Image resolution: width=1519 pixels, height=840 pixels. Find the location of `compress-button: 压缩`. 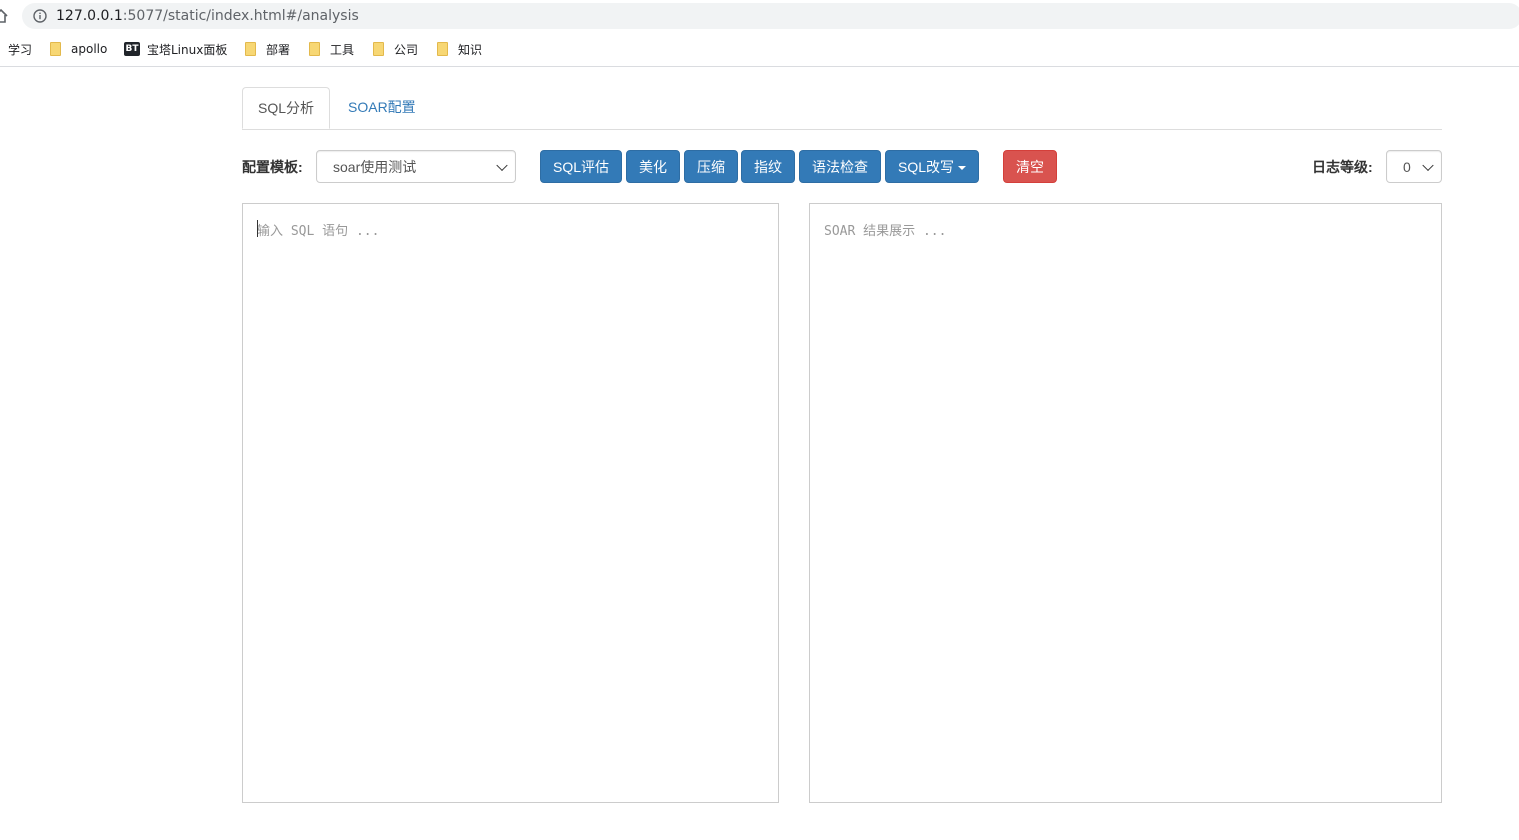

compress-button: 压缩 is located at coordinates (711, 166).